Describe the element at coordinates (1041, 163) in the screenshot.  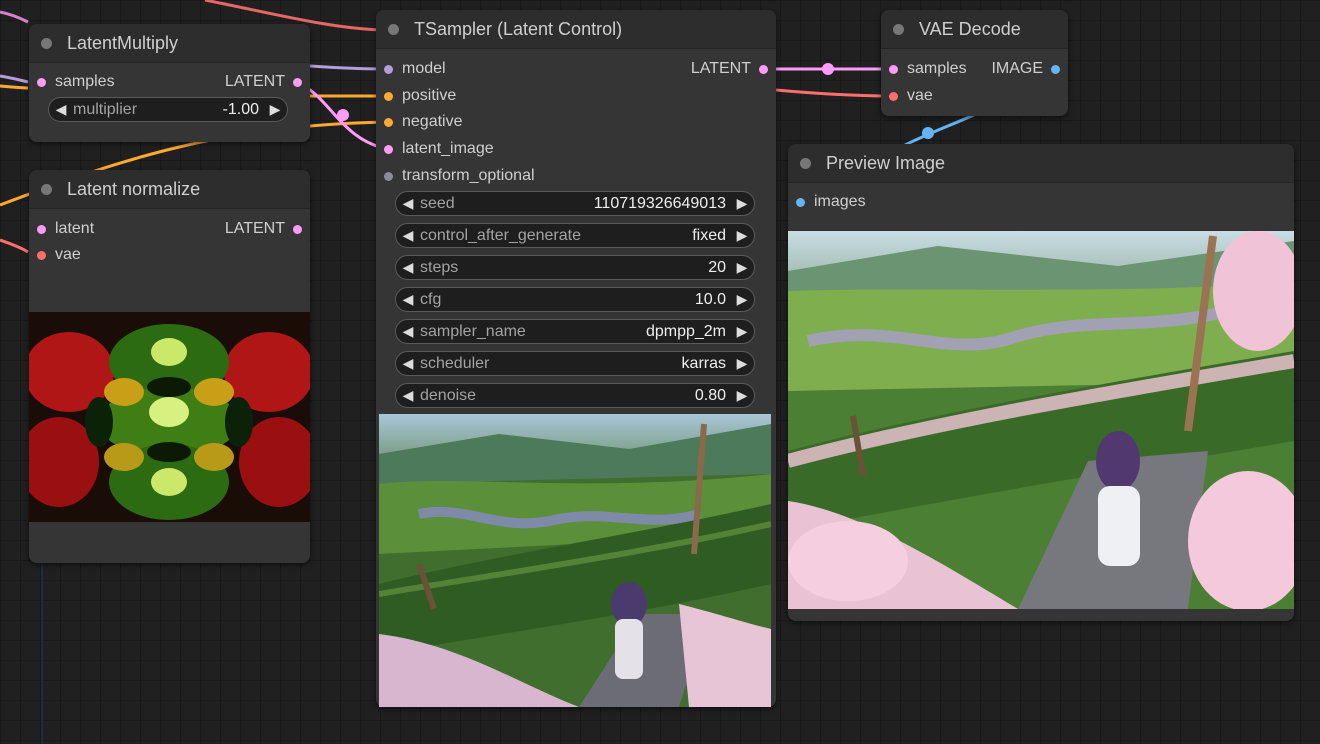
I see `node-title-bar: Preview Image` at that location.